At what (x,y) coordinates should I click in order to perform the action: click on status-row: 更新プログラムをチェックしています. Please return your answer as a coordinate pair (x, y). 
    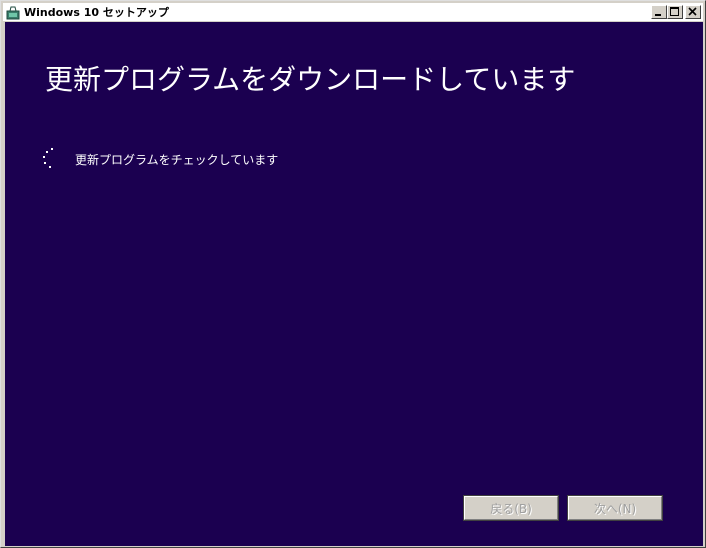
    Looking at the image, I should click on (159, 159).